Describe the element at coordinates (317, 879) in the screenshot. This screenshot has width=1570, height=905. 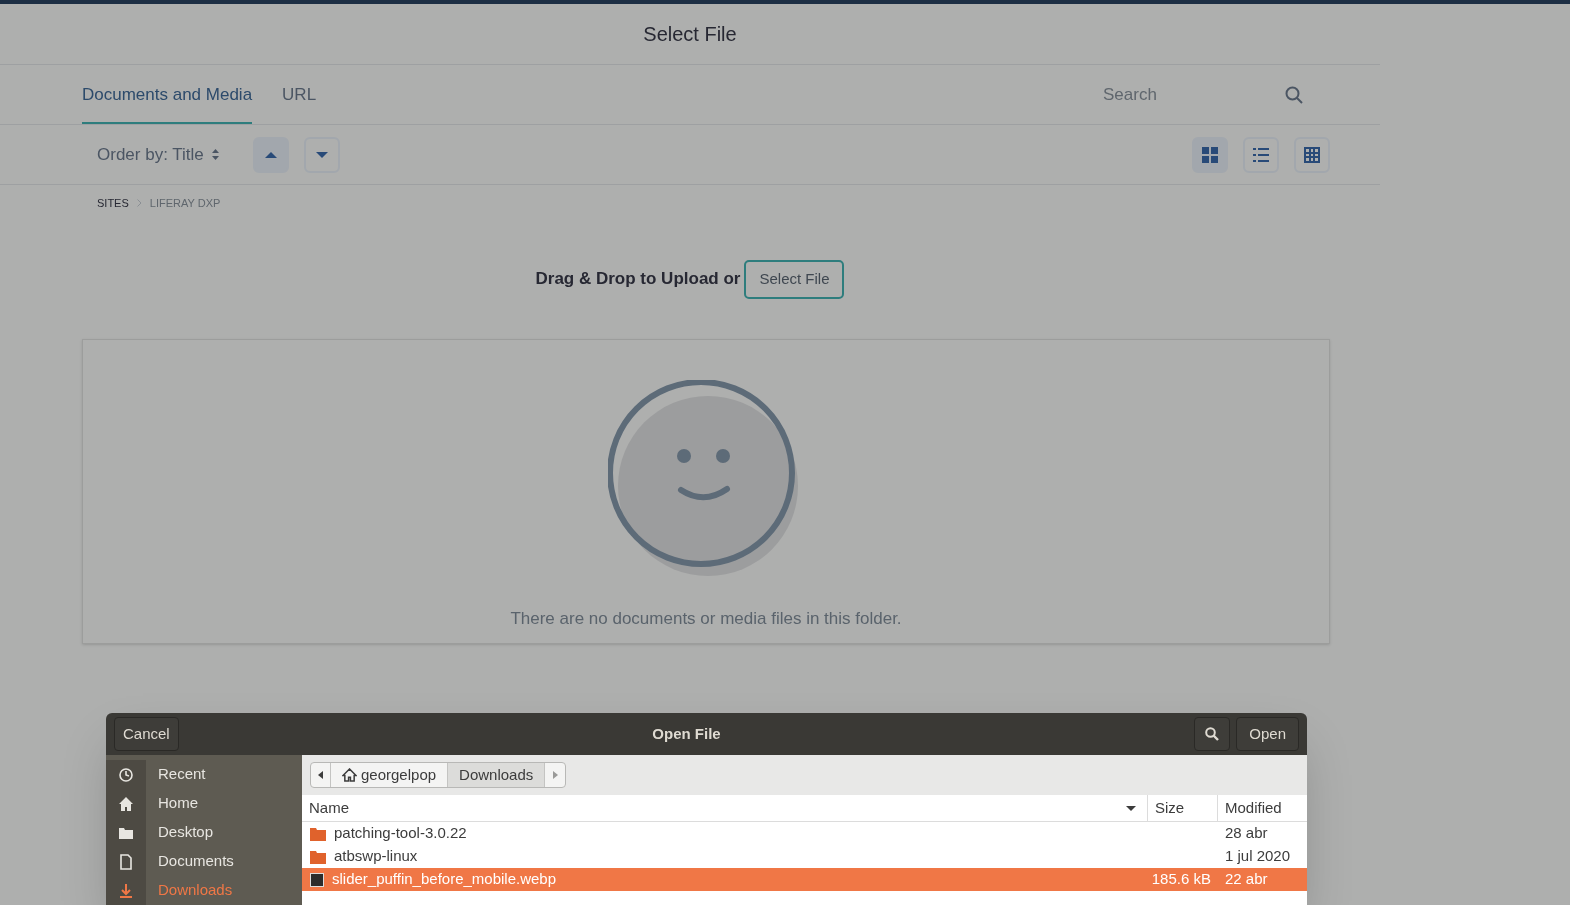
I see `image-file-icon` at that location.